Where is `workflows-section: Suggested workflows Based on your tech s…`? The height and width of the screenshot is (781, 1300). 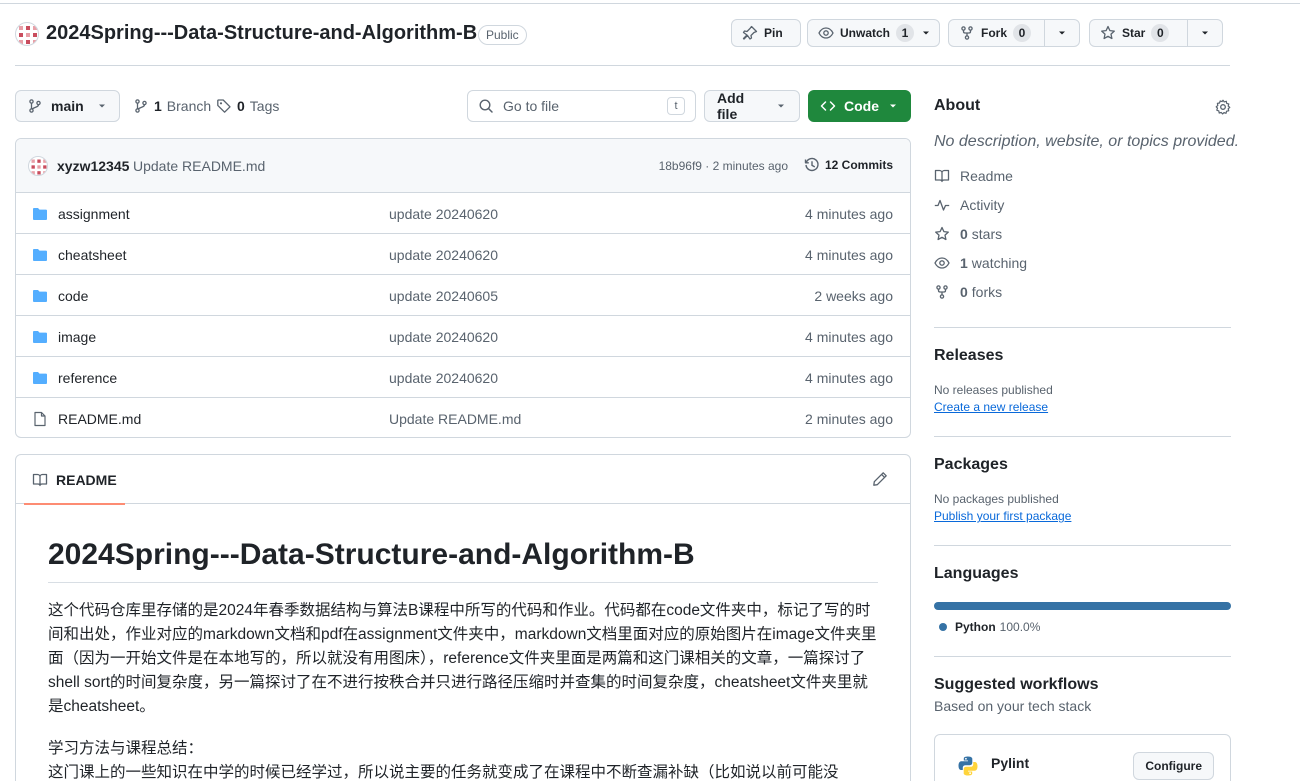 workflows-section: Suggested workflows Based on your tech s… is located at coordinates (1082, 695).